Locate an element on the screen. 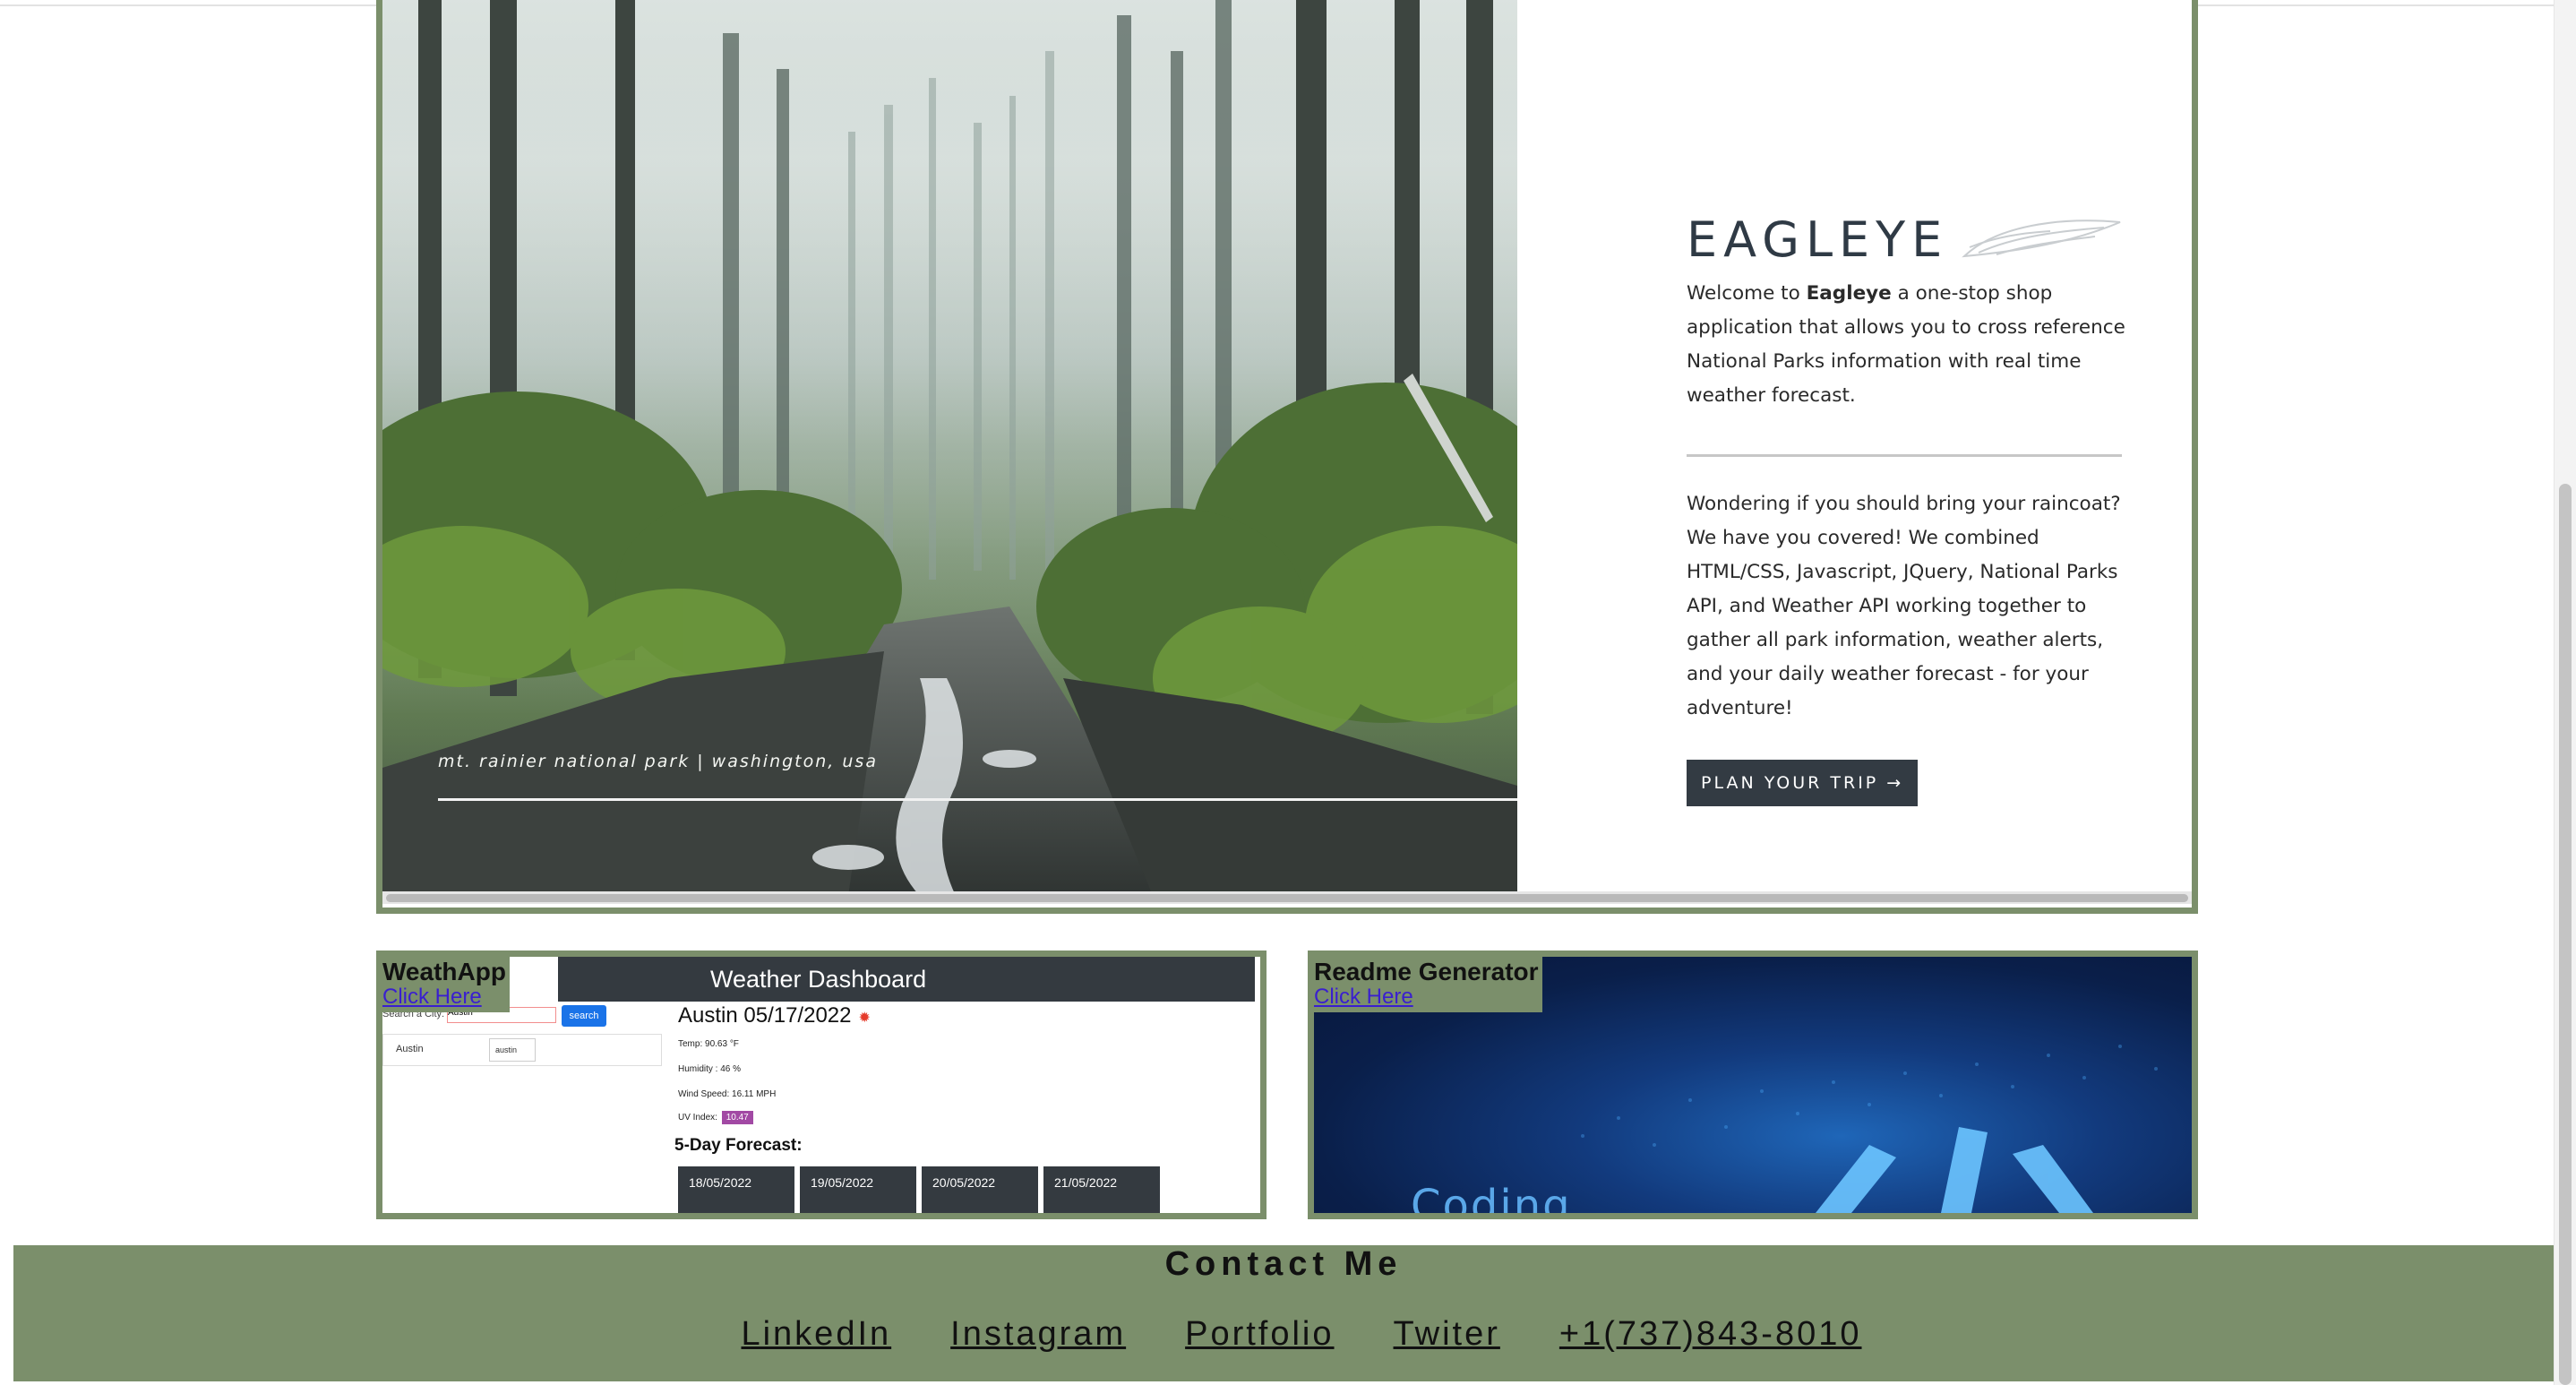 This screenshot has height=1385, width=2576. readme-generator-card: Coding Readme Generator Click Here is located at coordinates (1753, 1085).